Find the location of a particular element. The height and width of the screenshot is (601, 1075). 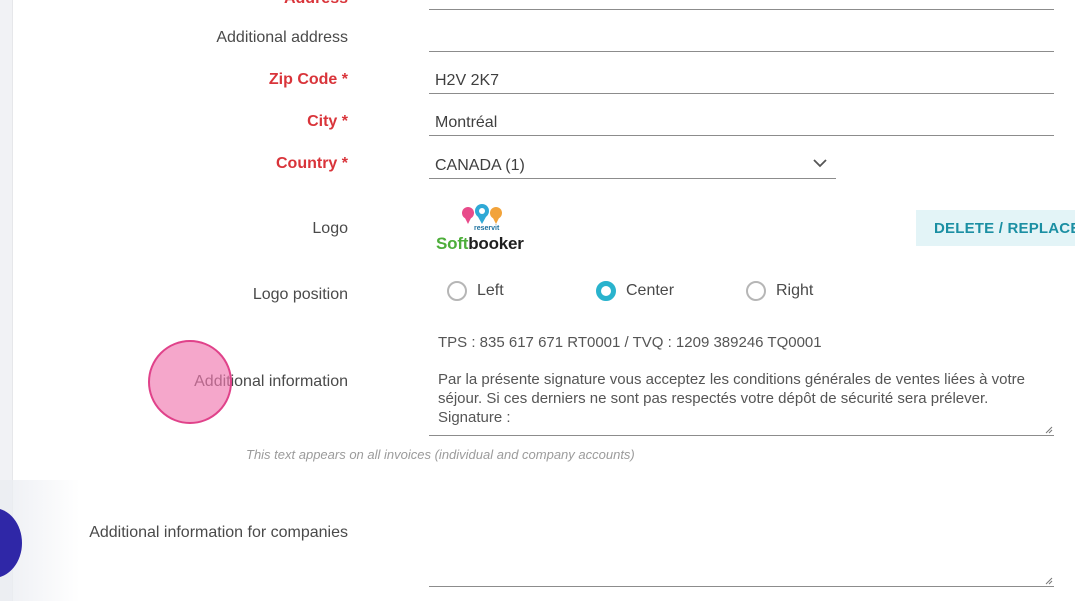

logo-wordmark: Softbooker is located at coordinates (480, 244).